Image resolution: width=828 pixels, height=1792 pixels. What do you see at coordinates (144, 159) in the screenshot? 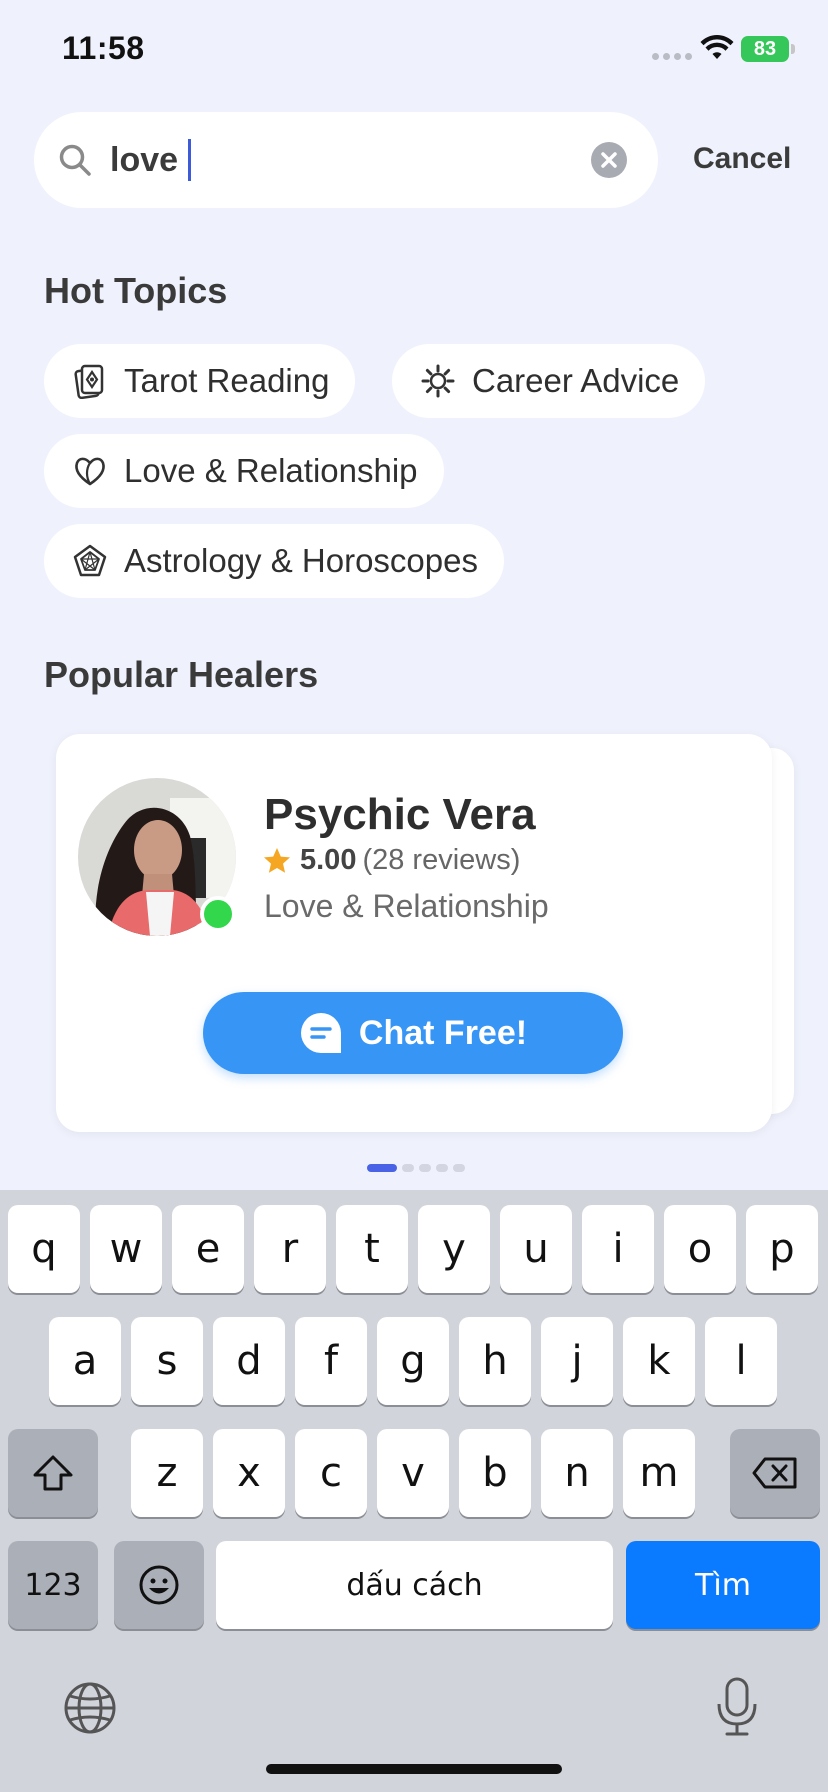
I see `search-input-value: love` at bounding box center [144, 159].